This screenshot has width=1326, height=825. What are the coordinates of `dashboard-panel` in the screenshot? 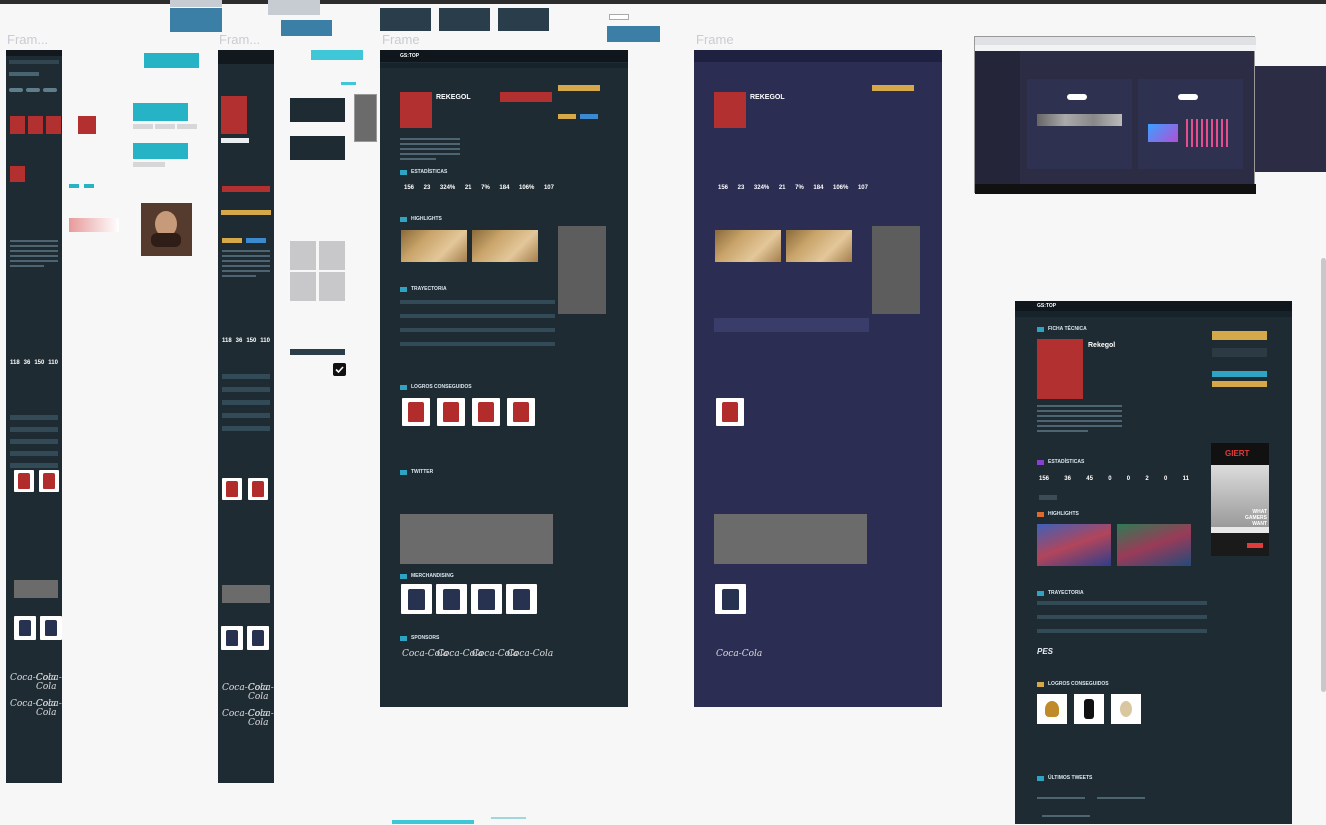 It's located at (1190, 124).